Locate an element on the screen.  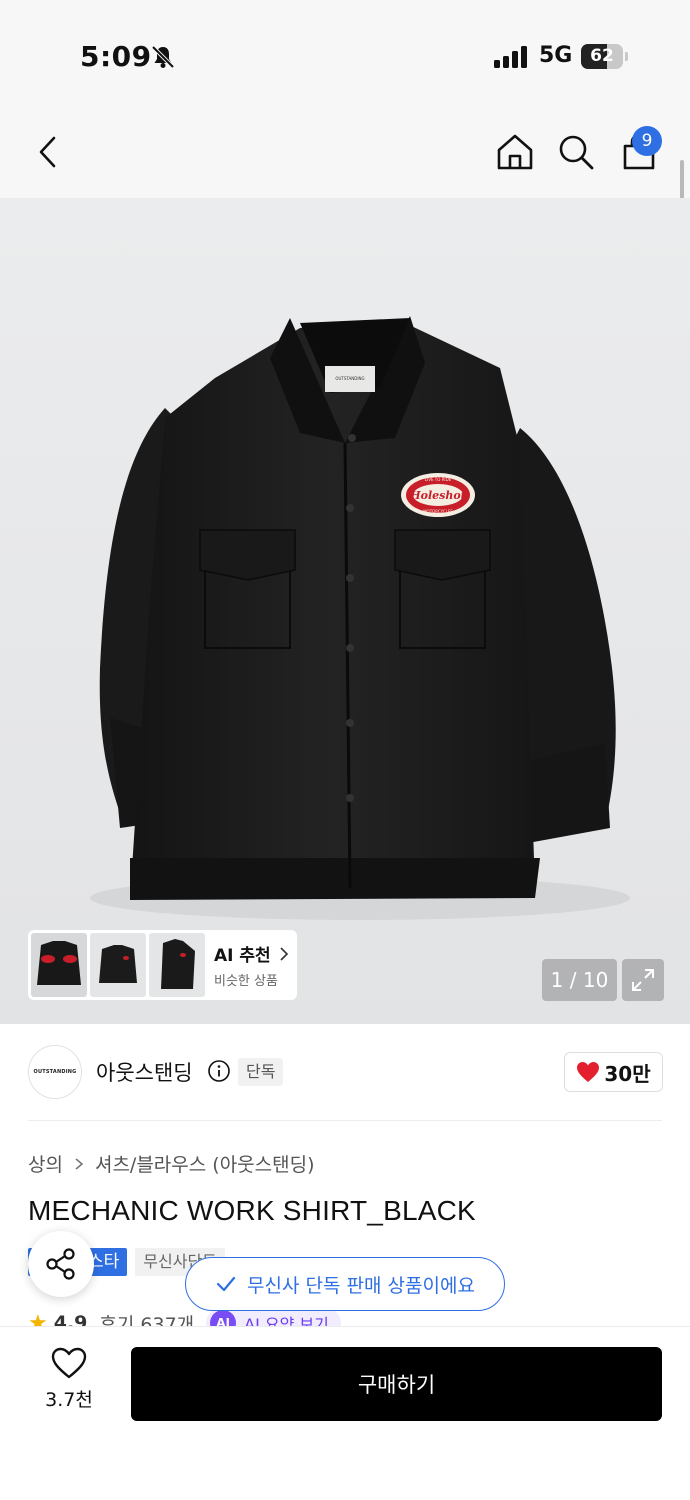
share-button is located at coordinates (61, 1264).